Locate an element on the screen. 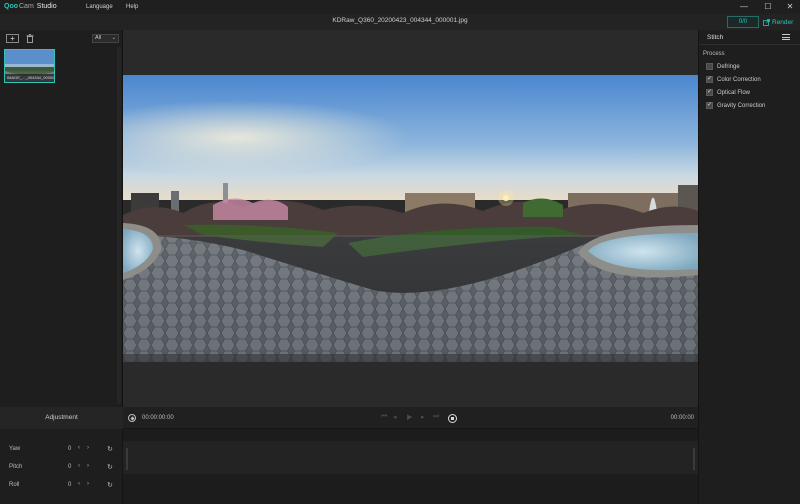  timecode-total: 00:00:00 is located at coordinates (682, 418).